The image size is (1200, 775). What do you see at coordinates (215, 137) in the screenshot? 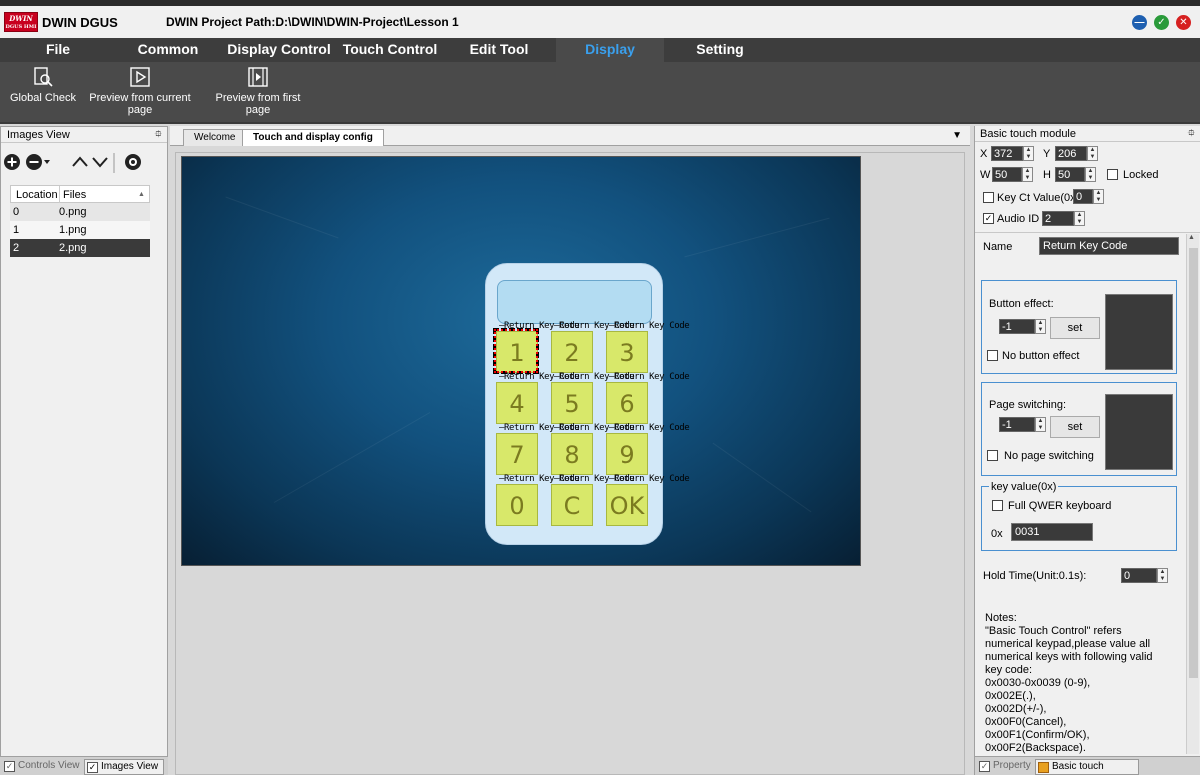
I see `tab-welcome: Welcome` at bounding box center [215, 137].